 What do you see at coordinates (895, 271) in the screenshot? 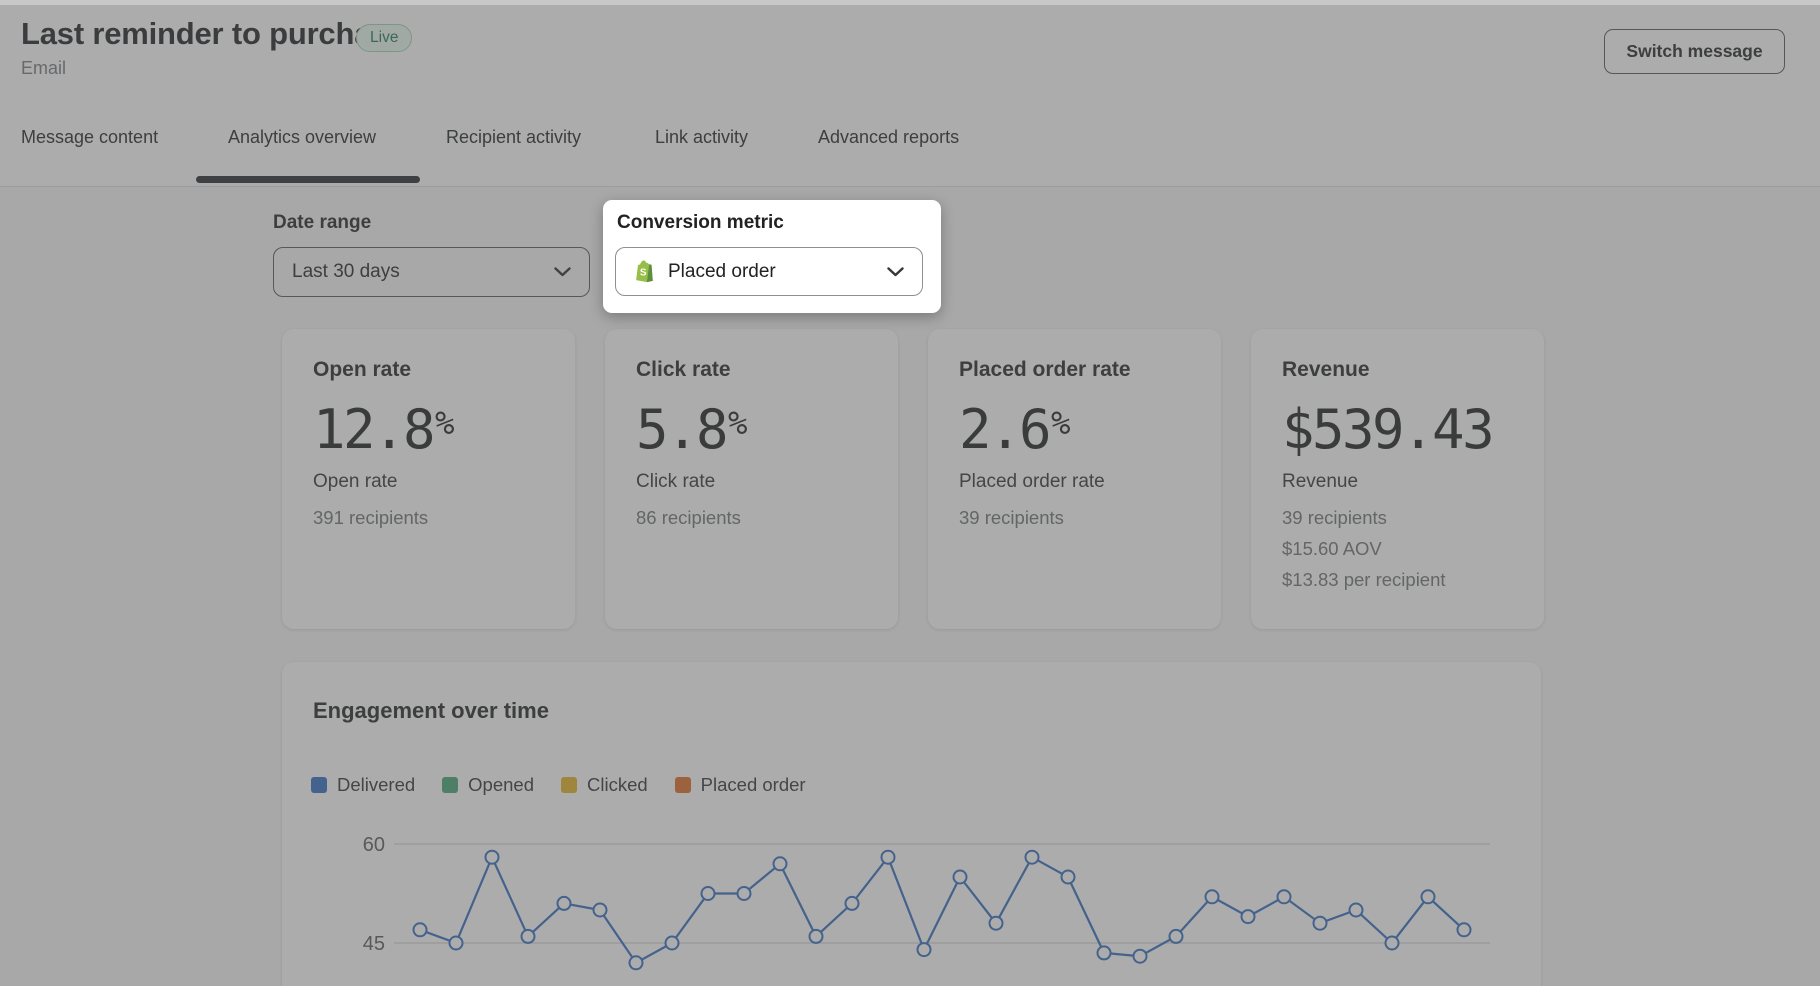
I see `chevron-down-icon` at bounding box center [895, 271].